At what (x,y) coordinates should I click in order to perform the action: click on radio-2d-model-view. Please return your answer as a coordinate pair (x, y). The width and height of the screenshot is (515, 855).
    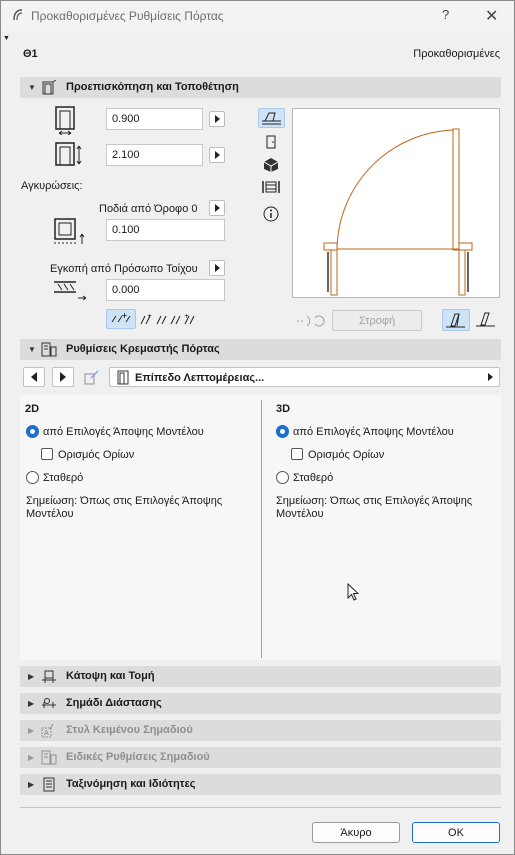
    Looking at the image, I should click on (32, 431).